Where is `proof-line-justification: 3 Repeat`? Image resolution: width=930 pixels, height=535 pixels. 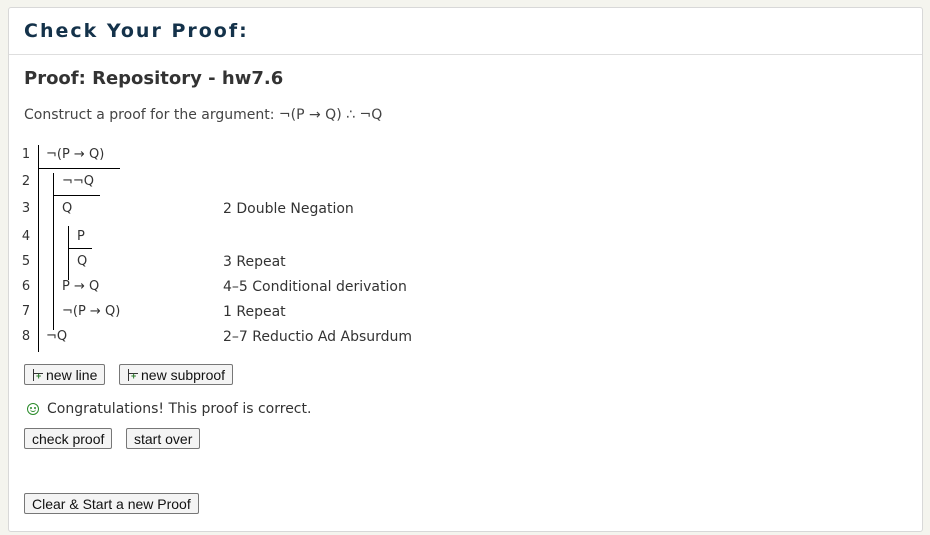
proof-line-justification: 3 Repeat is located at coordinates (254, 262).